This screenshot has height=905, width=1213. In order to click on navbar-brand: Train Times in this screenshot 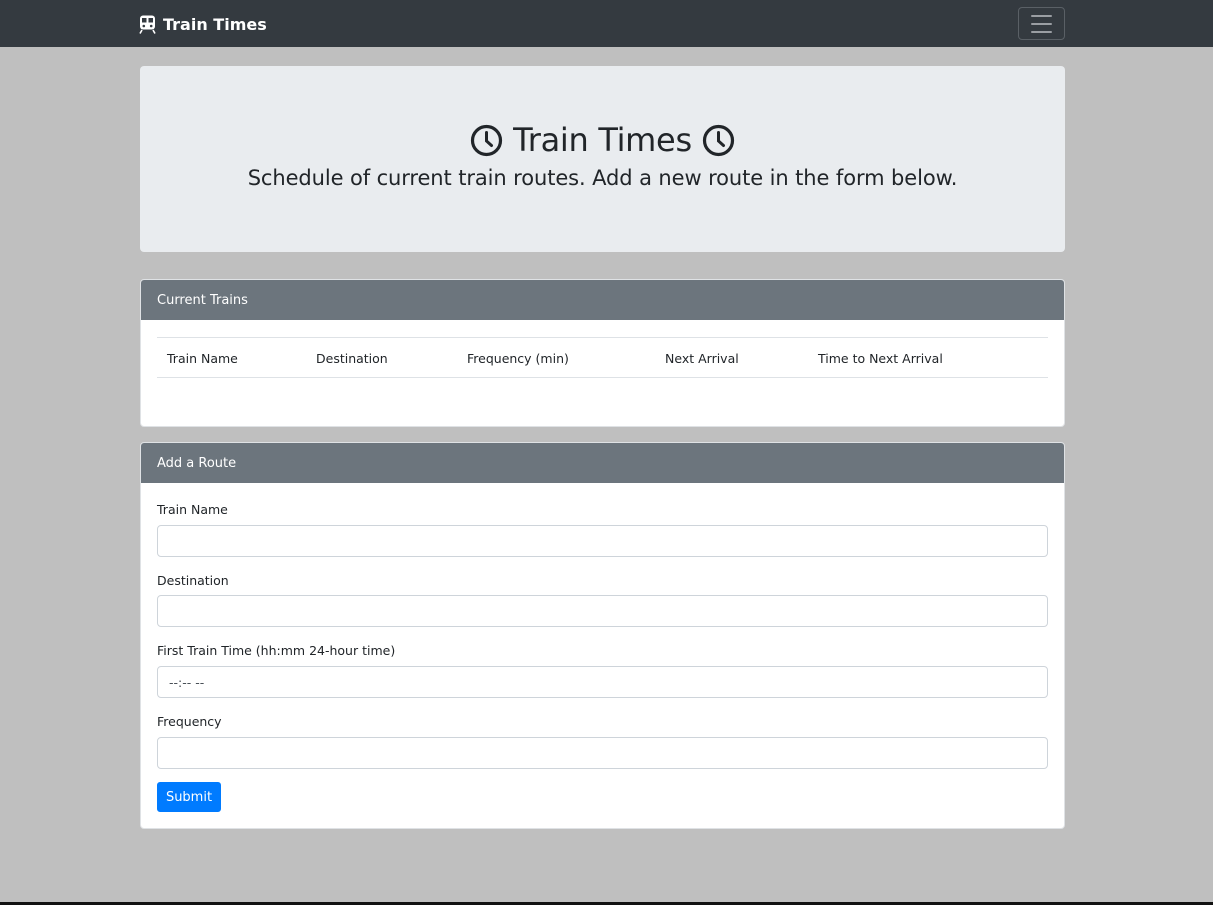, I will do `click(203, 24)`.